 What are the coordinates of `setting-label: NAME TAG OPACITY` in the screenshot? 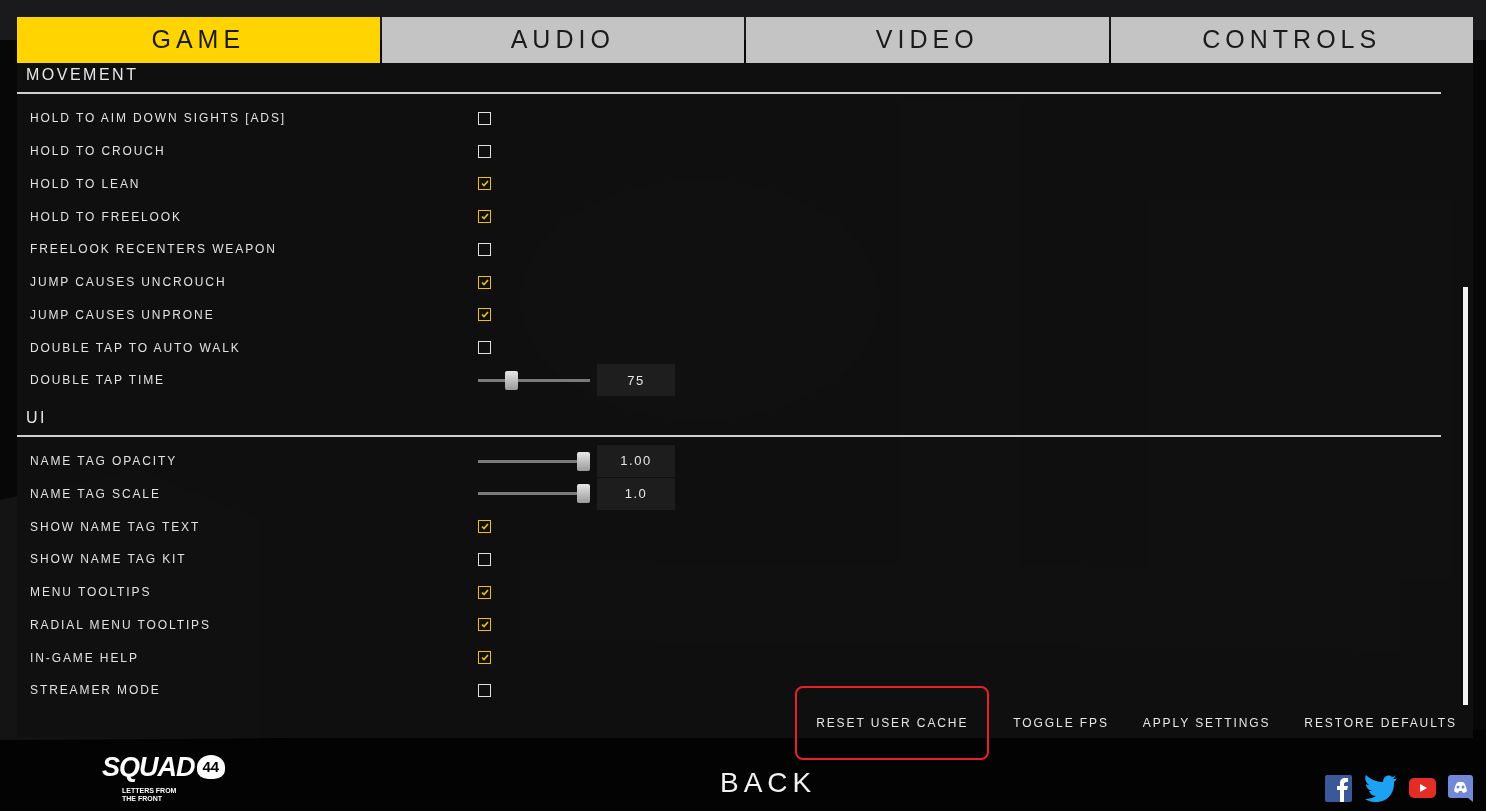 It's located at (104, 462).